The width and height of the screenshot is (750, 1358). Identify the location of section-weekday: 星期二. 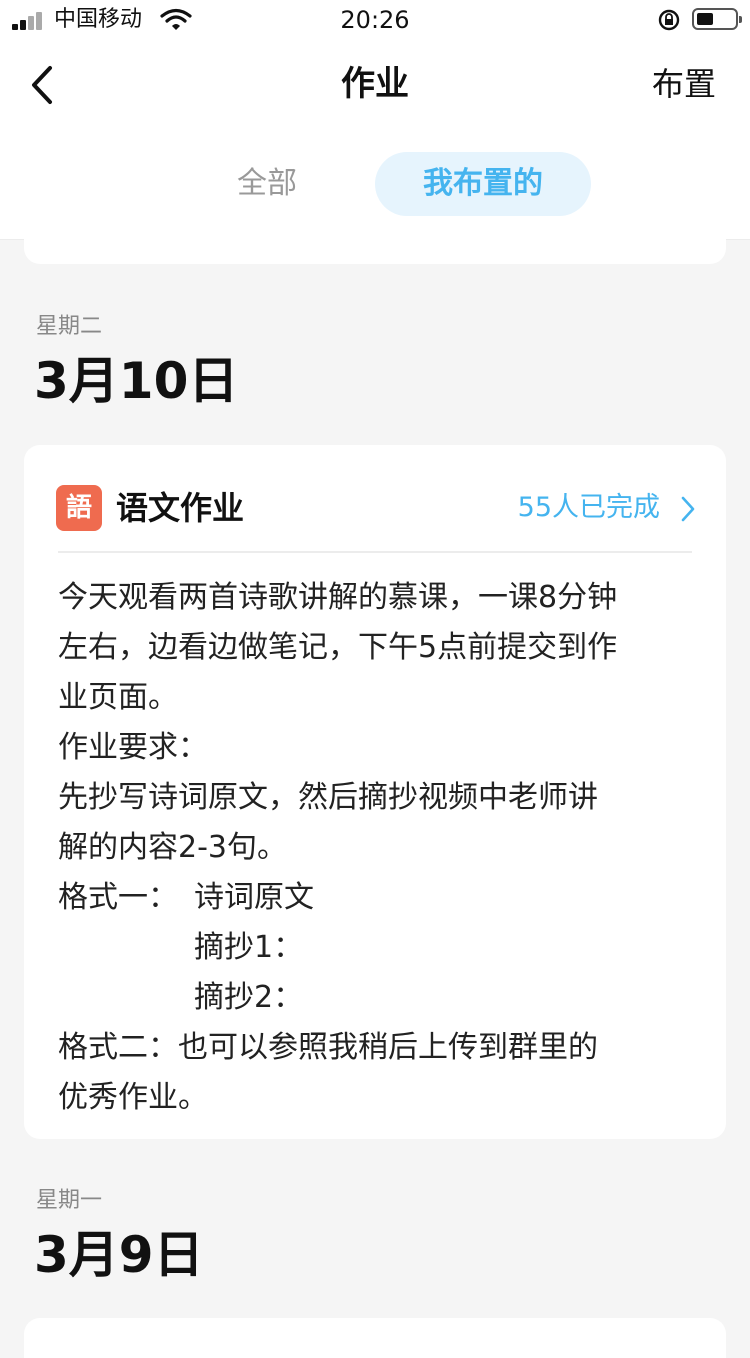
(69, 326).